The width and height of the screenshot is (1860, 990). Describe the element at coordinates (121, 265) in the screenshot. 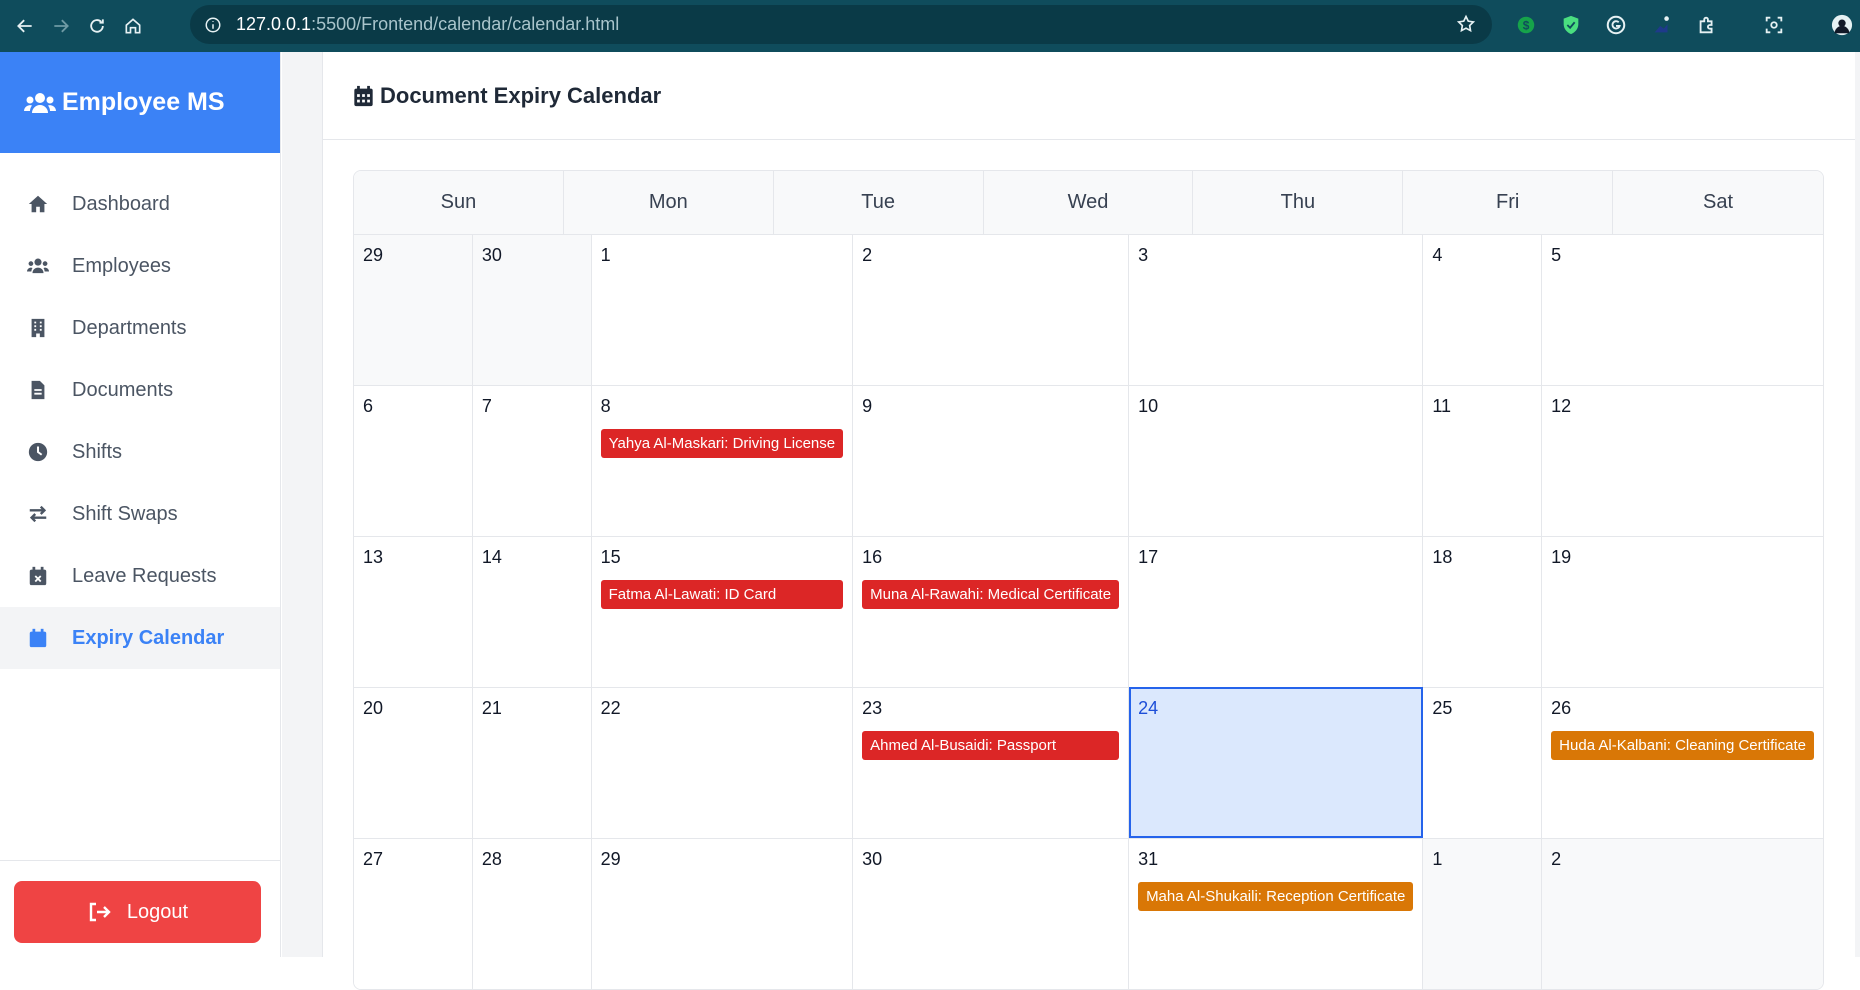

I see `sidebar-item-label: Employees` at that location.